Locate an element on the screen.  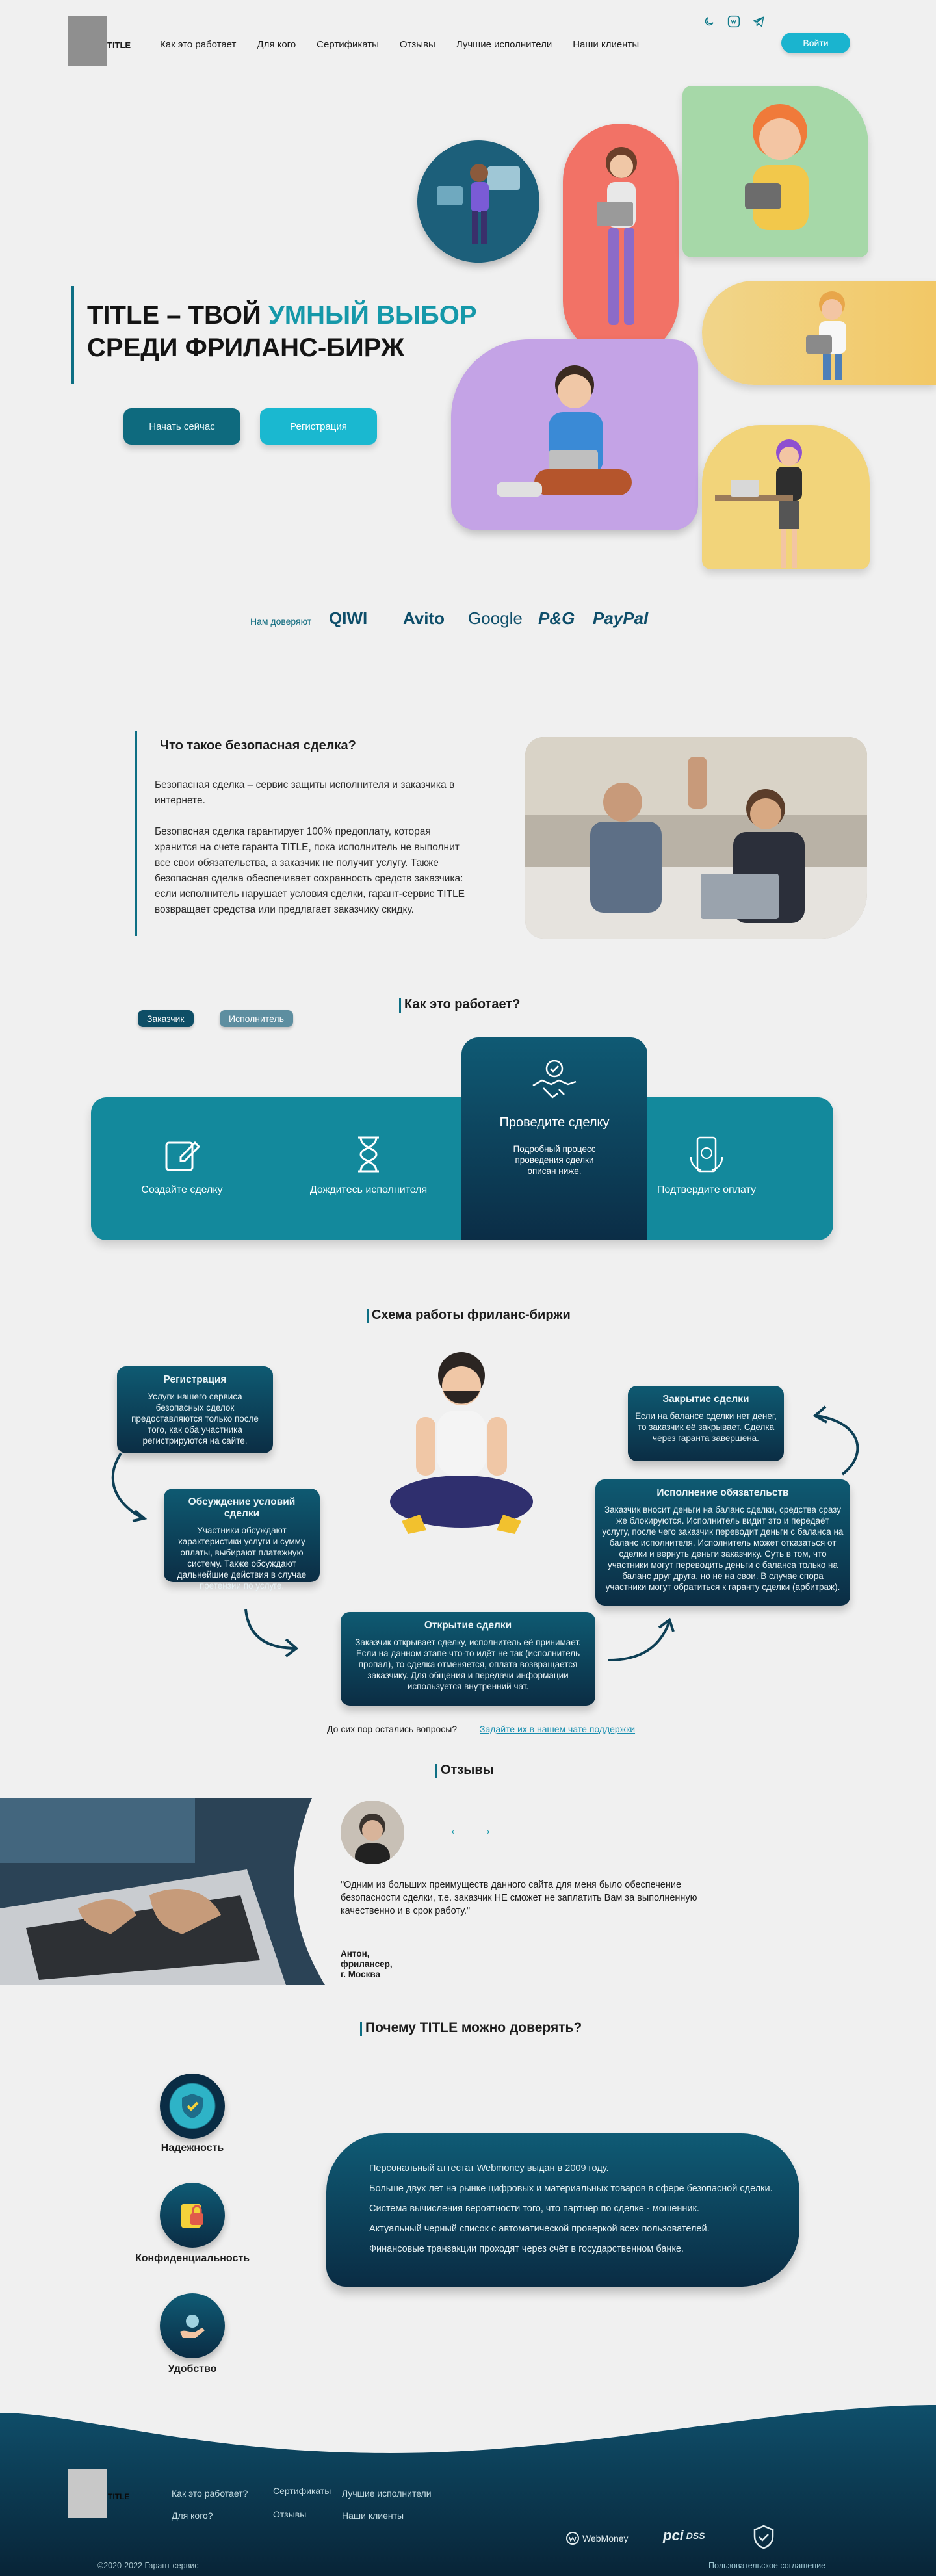
brand-google: Google is located at coordinates (496, 618).